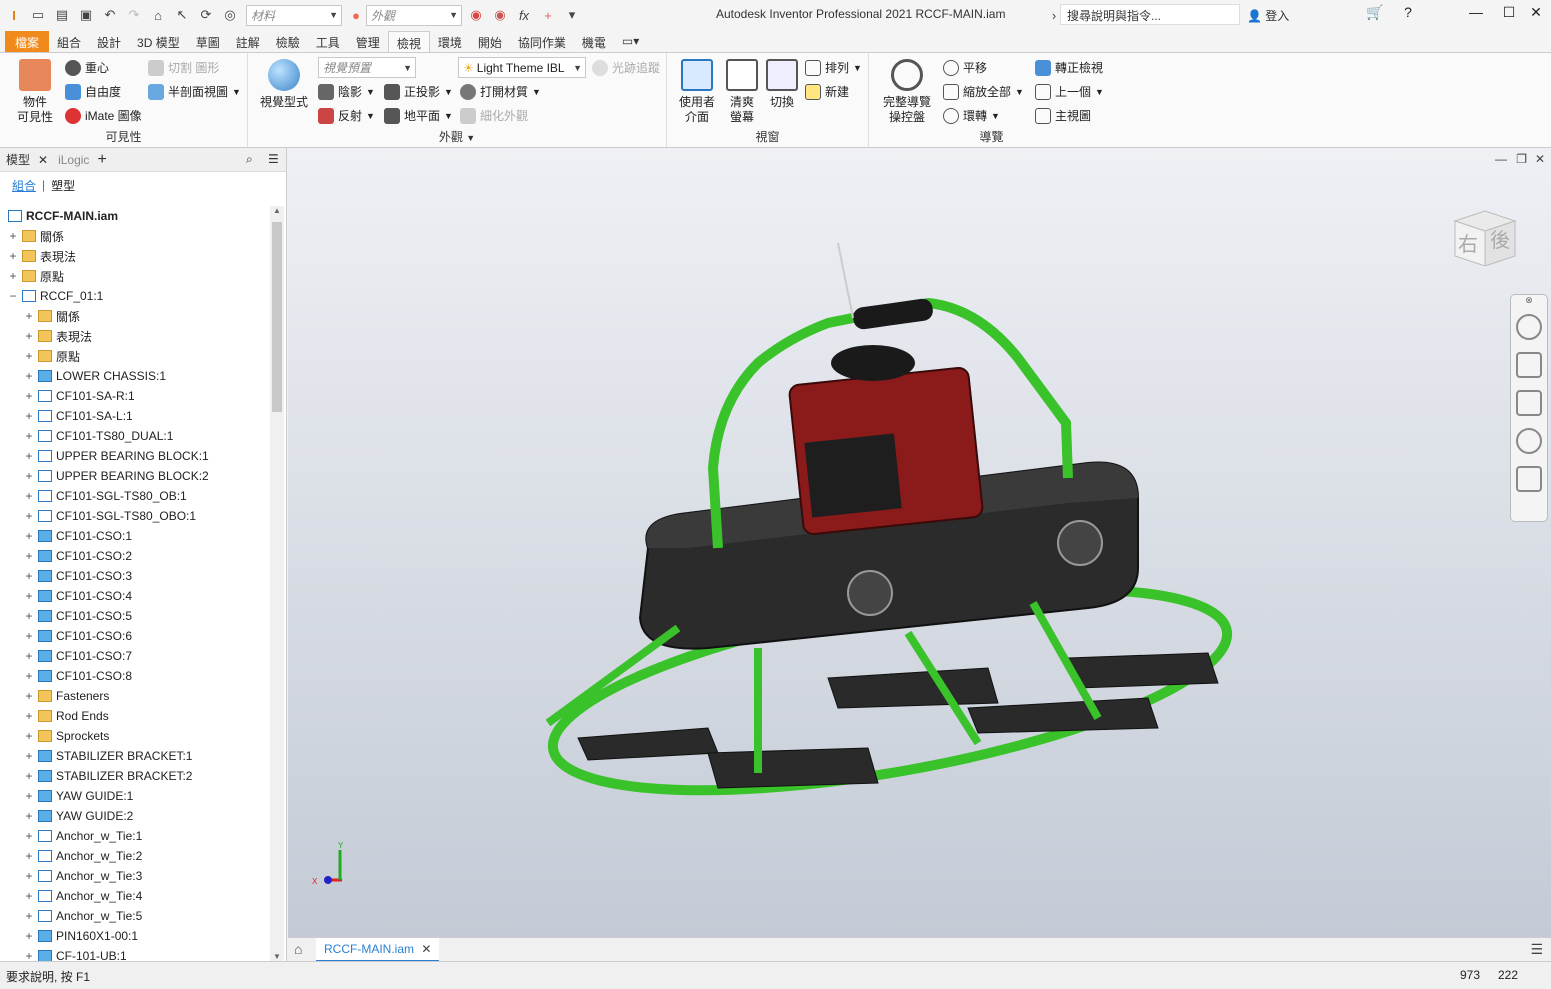 Image resolution: width=1551 pixels, height=989 pixels. I want to click on arrange-button: 排列 ▼, so click(833, 67).